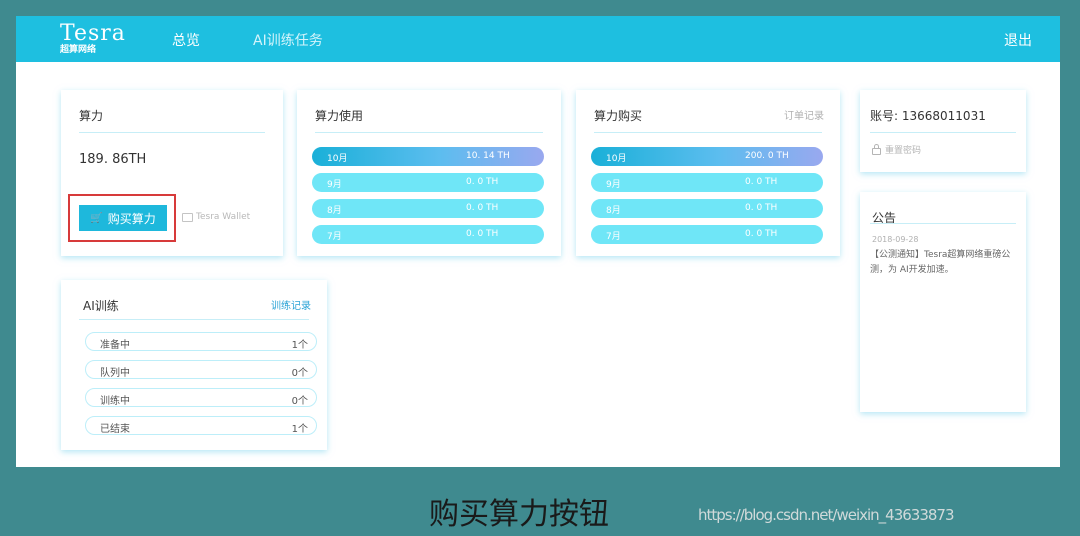  What do you see at coordinates (707, 156) in the screenshot?
I see `purchase-row: 10月 200. 0 TH` at bounding box center [707, 156].